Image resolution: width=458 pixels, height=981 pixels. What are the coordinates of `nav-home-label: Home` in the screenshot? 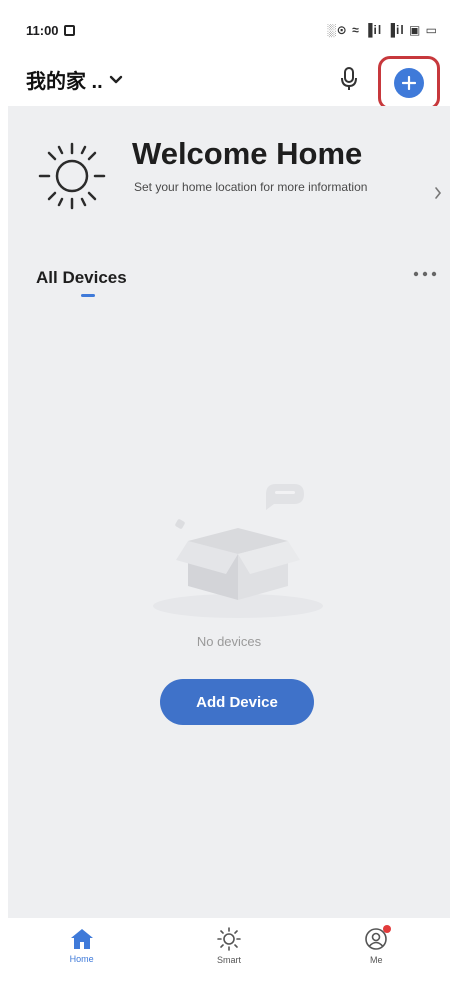 It's located at (81, 958).